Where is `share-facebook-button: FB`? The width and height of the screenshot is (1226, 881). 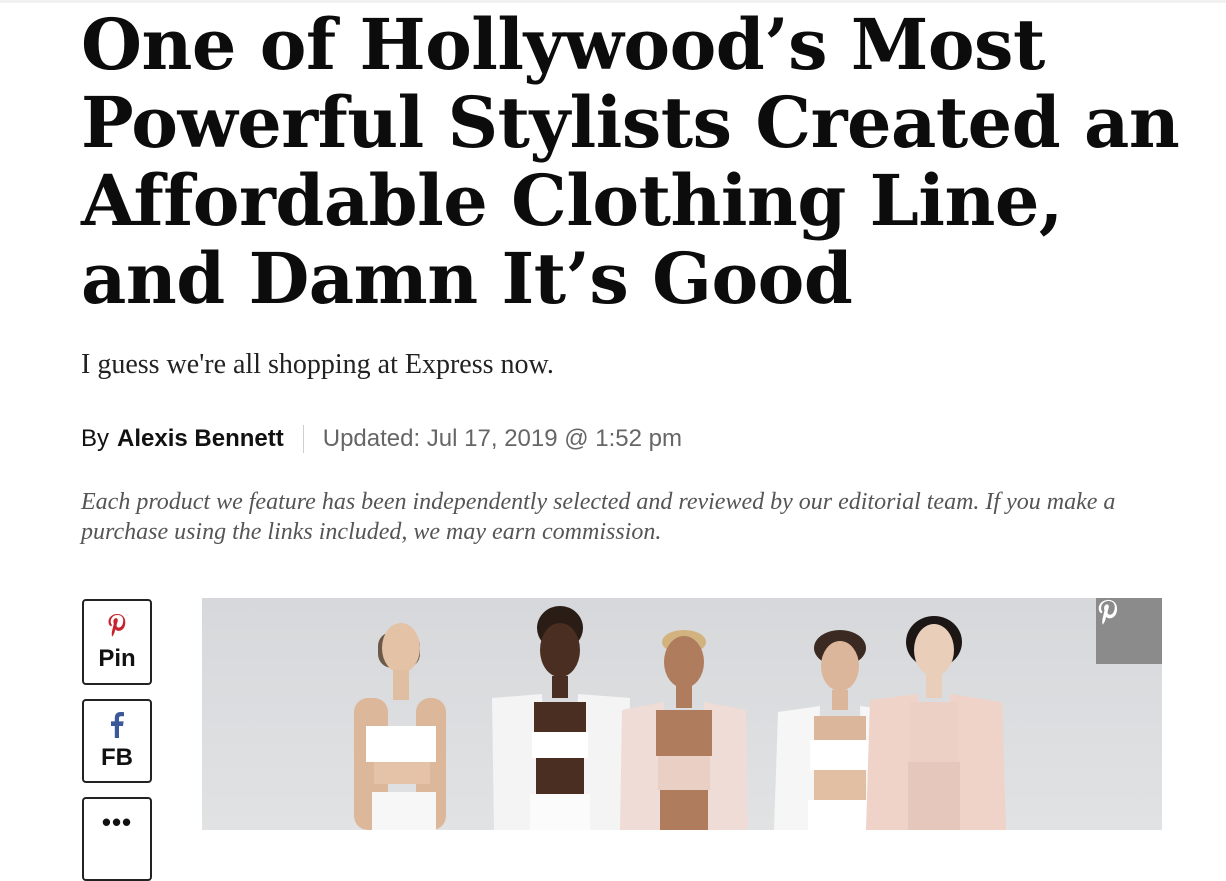 share-facebook-button: FB is located at coordinates (117, 741).